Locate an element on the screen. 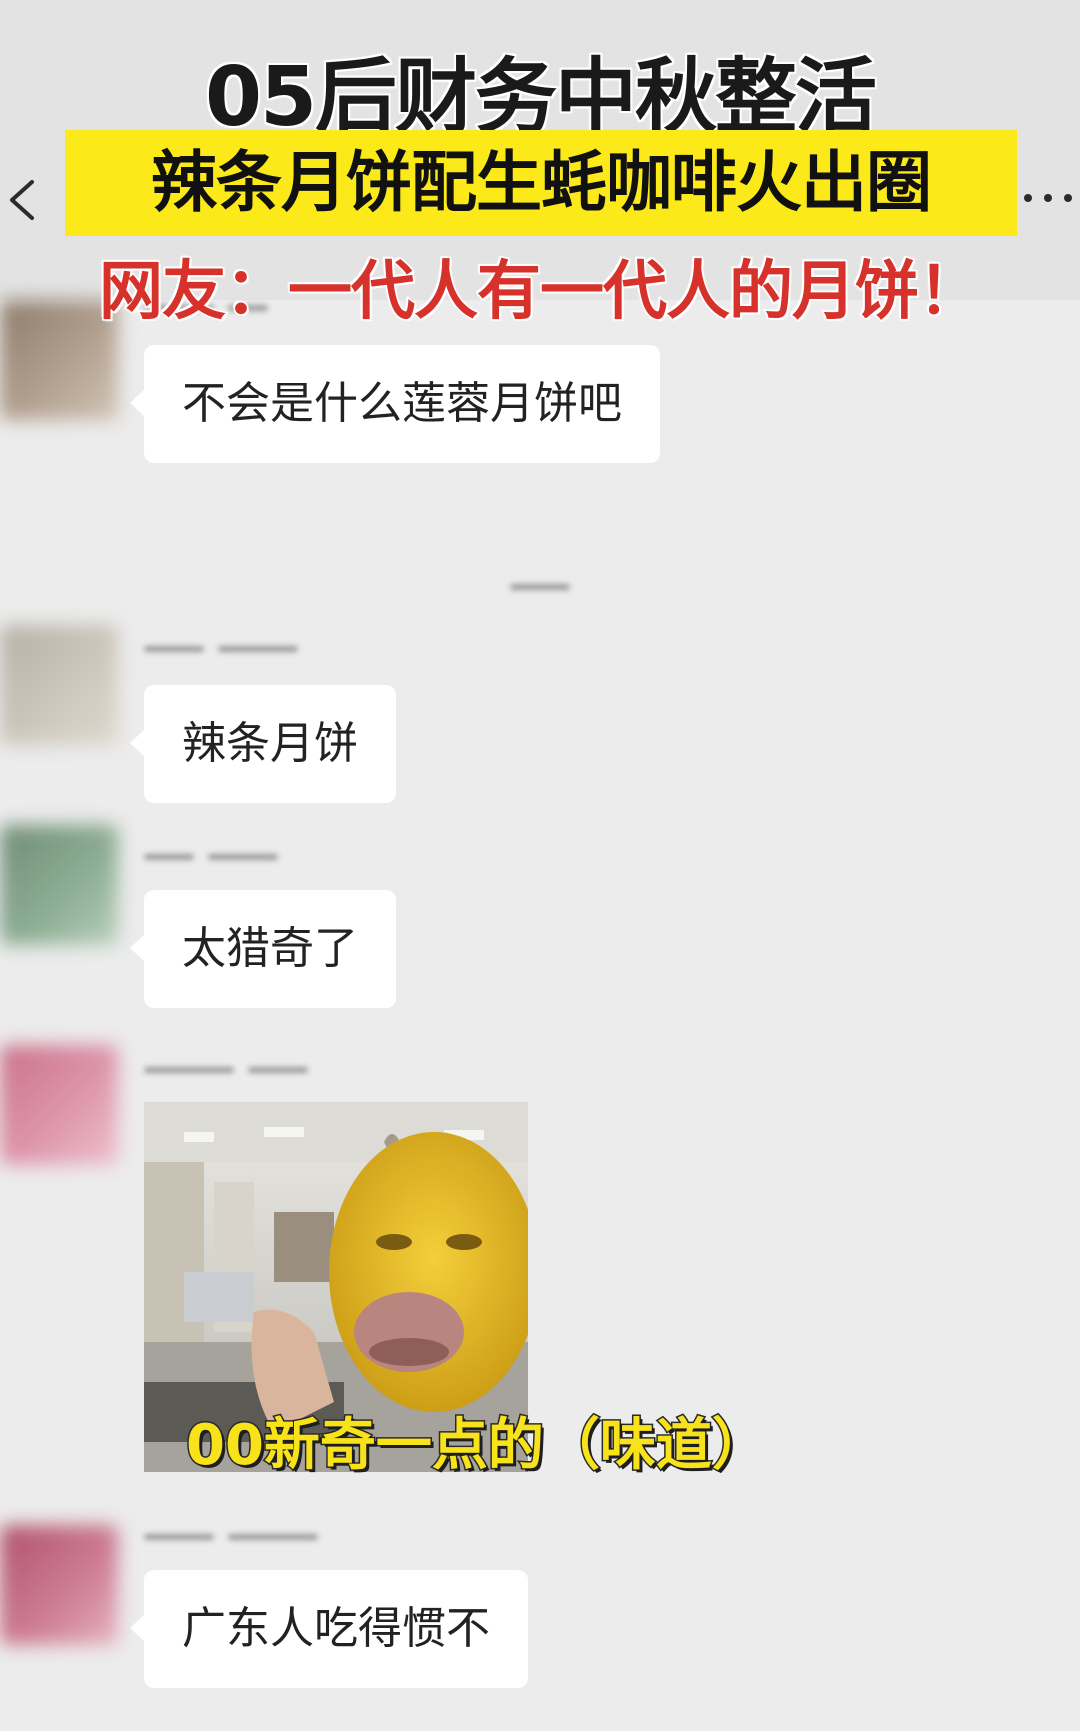  video-subtitle: 00新奇一点的（味道） is located at coordinates (477, 1446).